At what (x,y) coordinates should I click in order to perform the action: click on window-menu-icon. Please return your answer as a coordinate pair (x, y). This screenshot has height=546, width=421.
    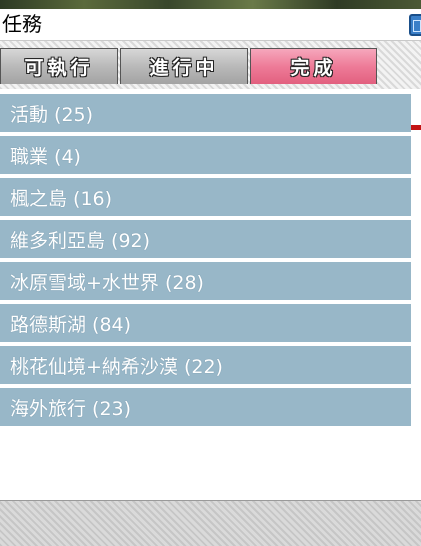
    Looking at the image, I should click on (415, 25).